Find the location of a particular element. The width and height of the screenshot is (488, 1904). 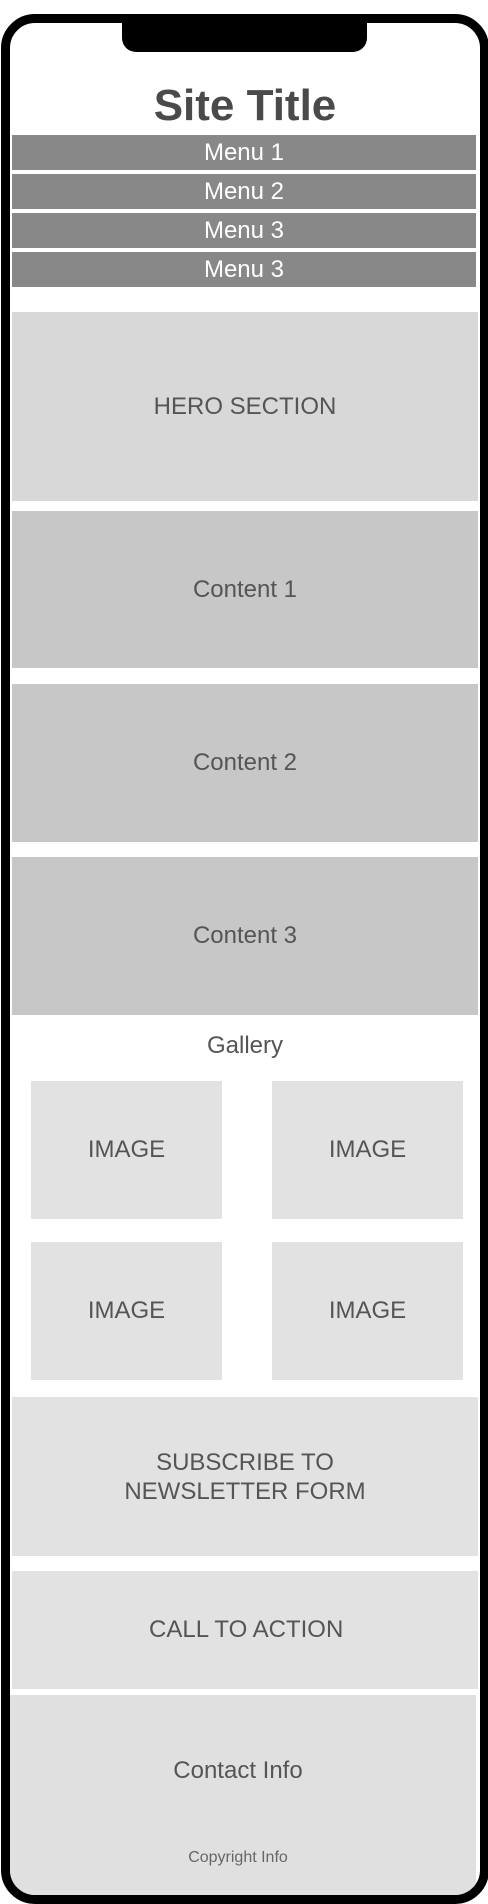

contact-section: Contact Info Copyright Info is located at coordinates (243, 1795).